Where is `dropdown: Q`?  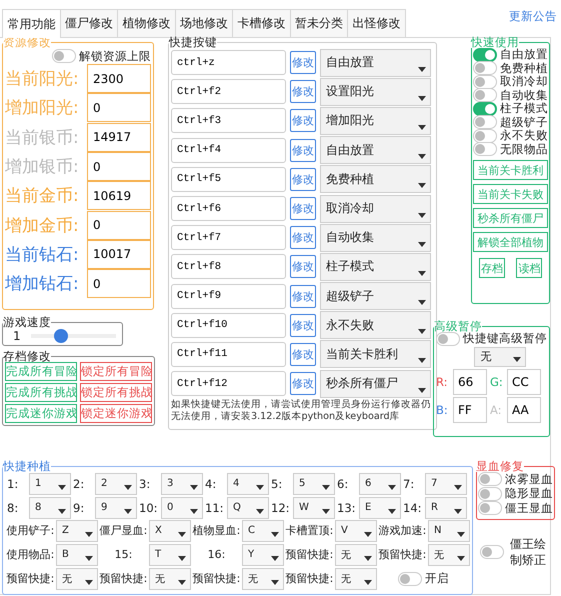
dropdown: Q is located at coordinates (248, 507).